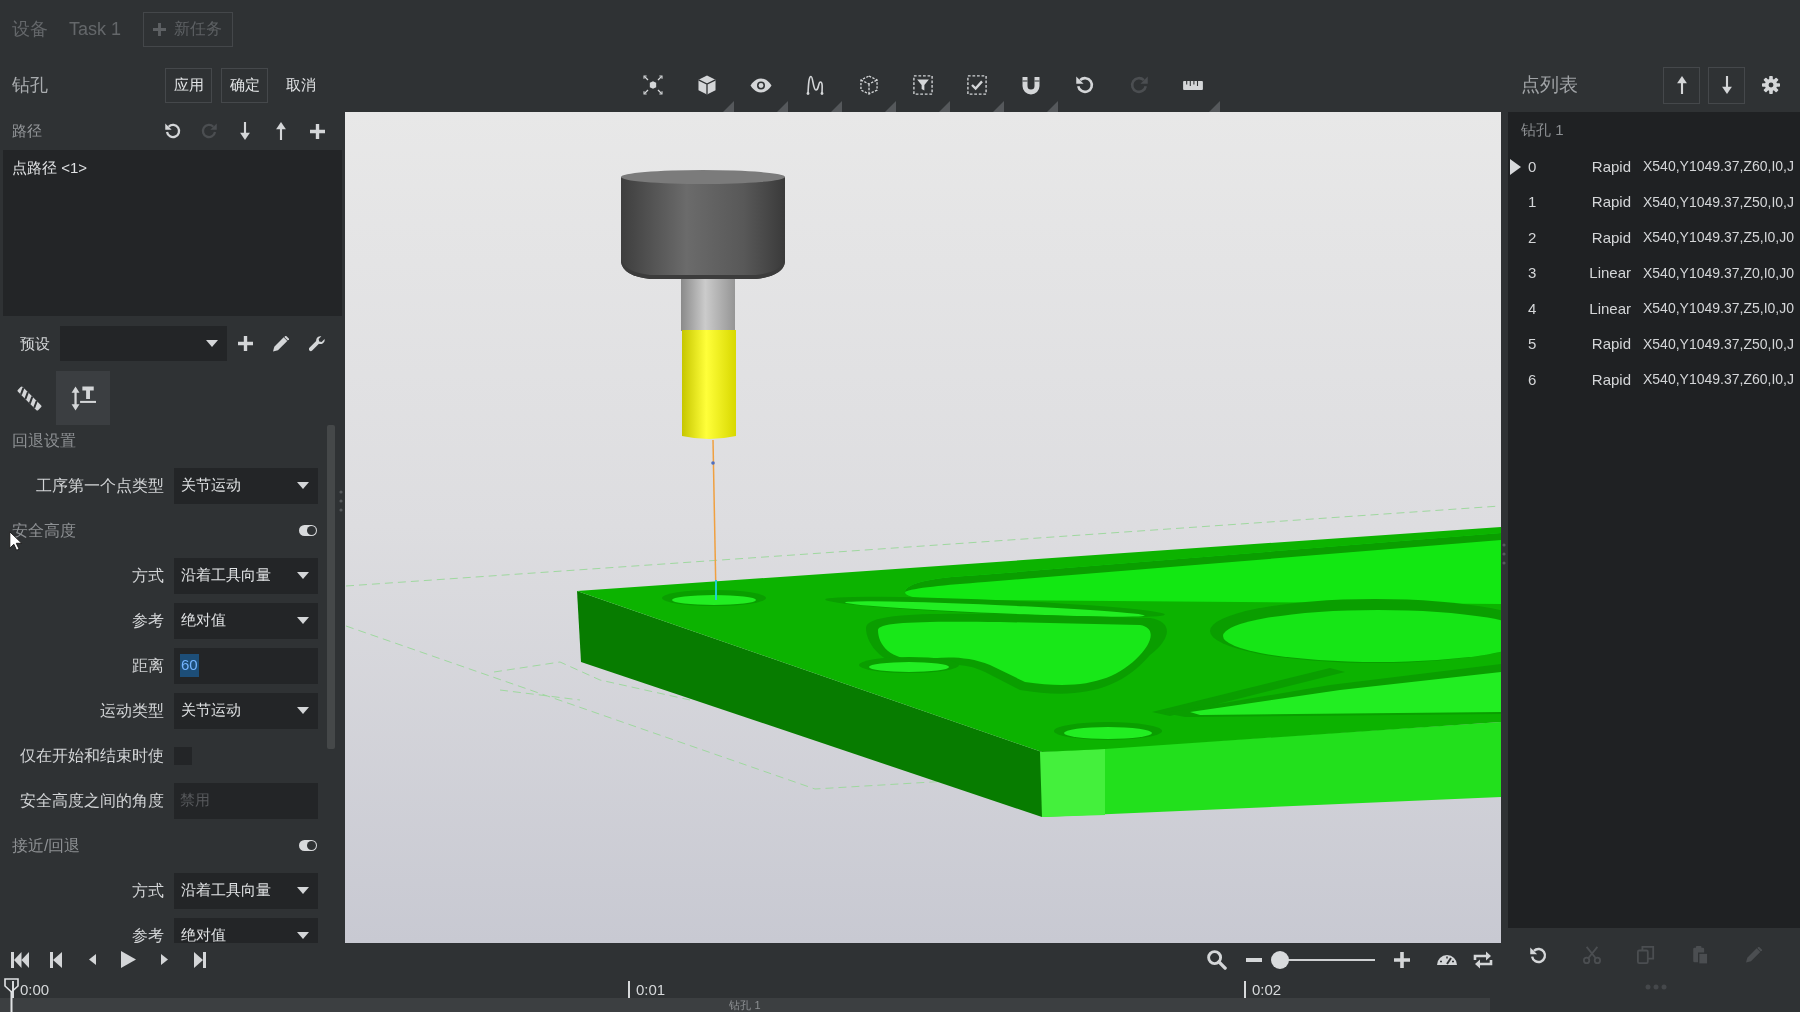 This screenshot has width=1800, height=1012. Describe the element at coordinates (44, 530) in the screenshot. I see `section-heading: 安全高度` at that location.